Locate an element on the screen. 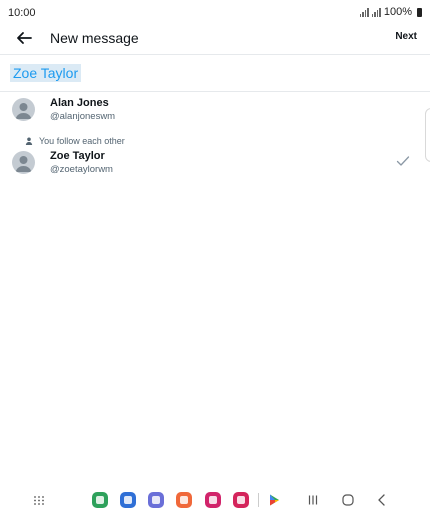 This screenshot has height=516, width=430. status-indicators: 100% is located at coordinates (390, 12).